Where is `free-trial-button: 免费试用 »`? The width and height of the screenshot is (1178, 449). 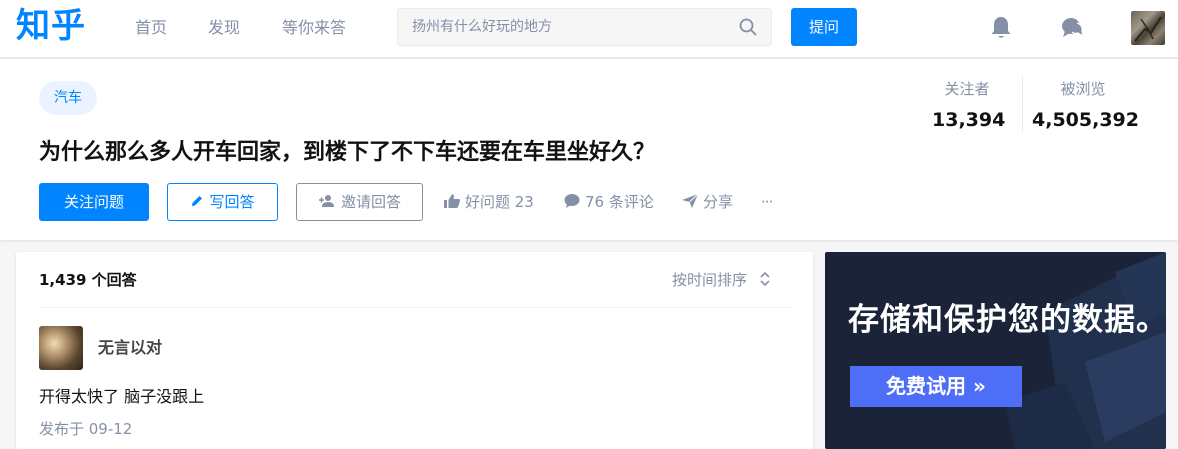
free-trial-button: 免费试用 » is located at coordinates (936, 386).